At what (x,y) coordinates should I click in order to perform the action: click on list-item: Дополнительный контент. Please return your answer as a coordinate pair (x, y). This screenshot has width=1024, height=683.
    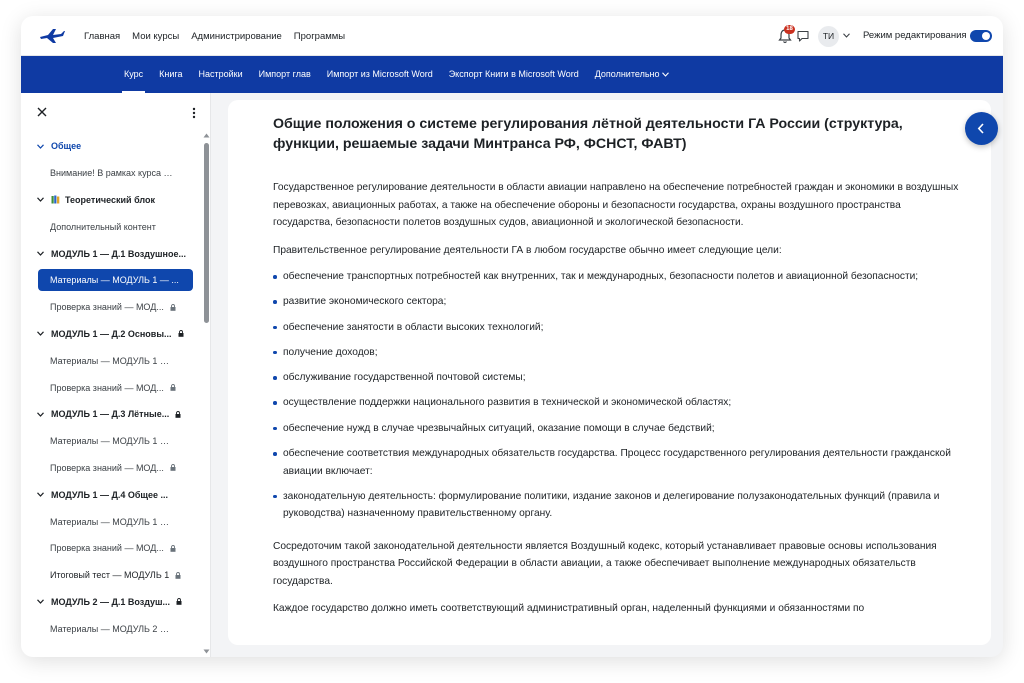
    Looking at the image, I should click on (111, 226).